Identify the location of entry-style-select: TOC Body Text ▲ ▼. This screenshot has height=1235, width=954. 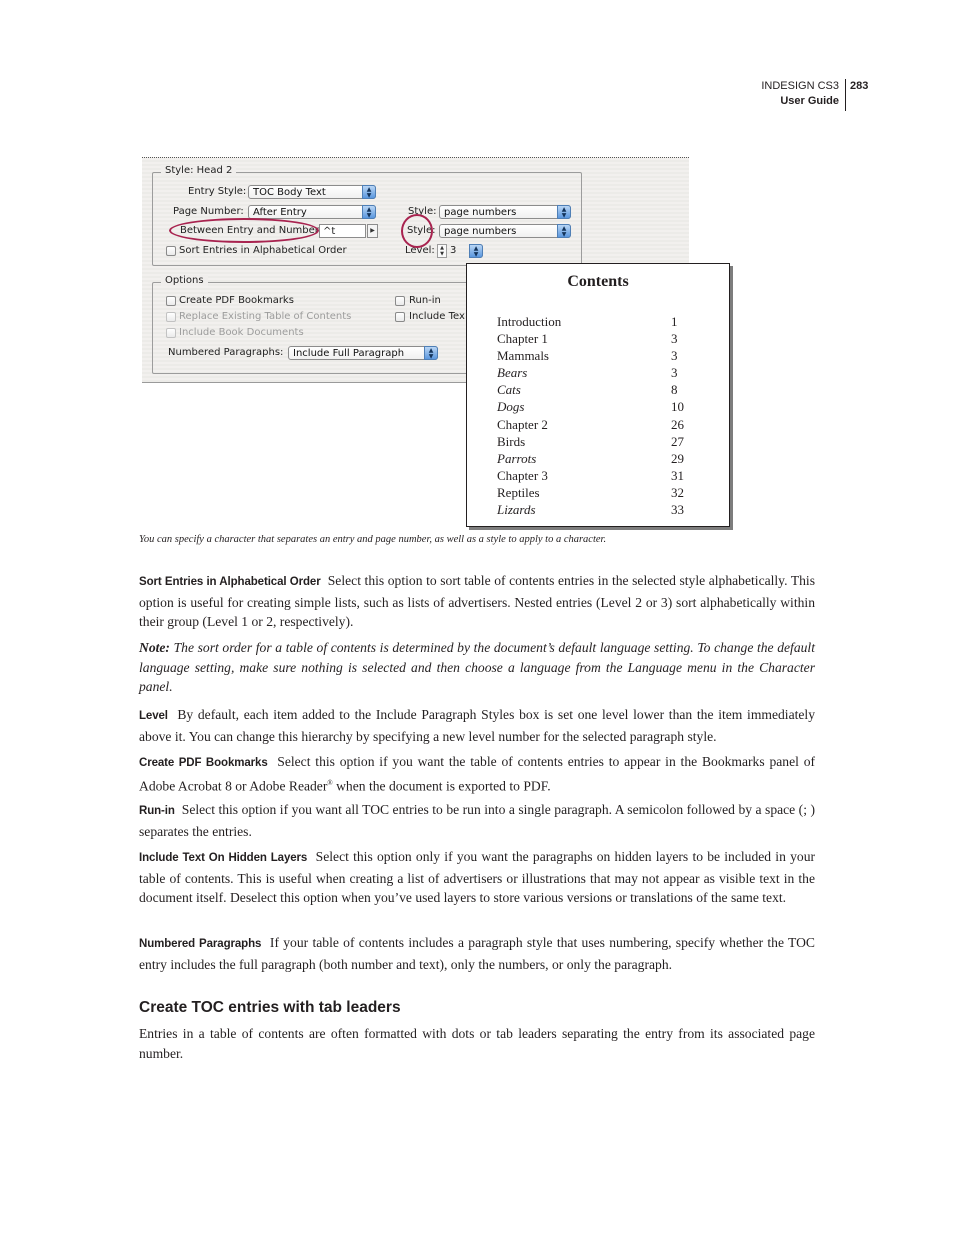
(312, 192).